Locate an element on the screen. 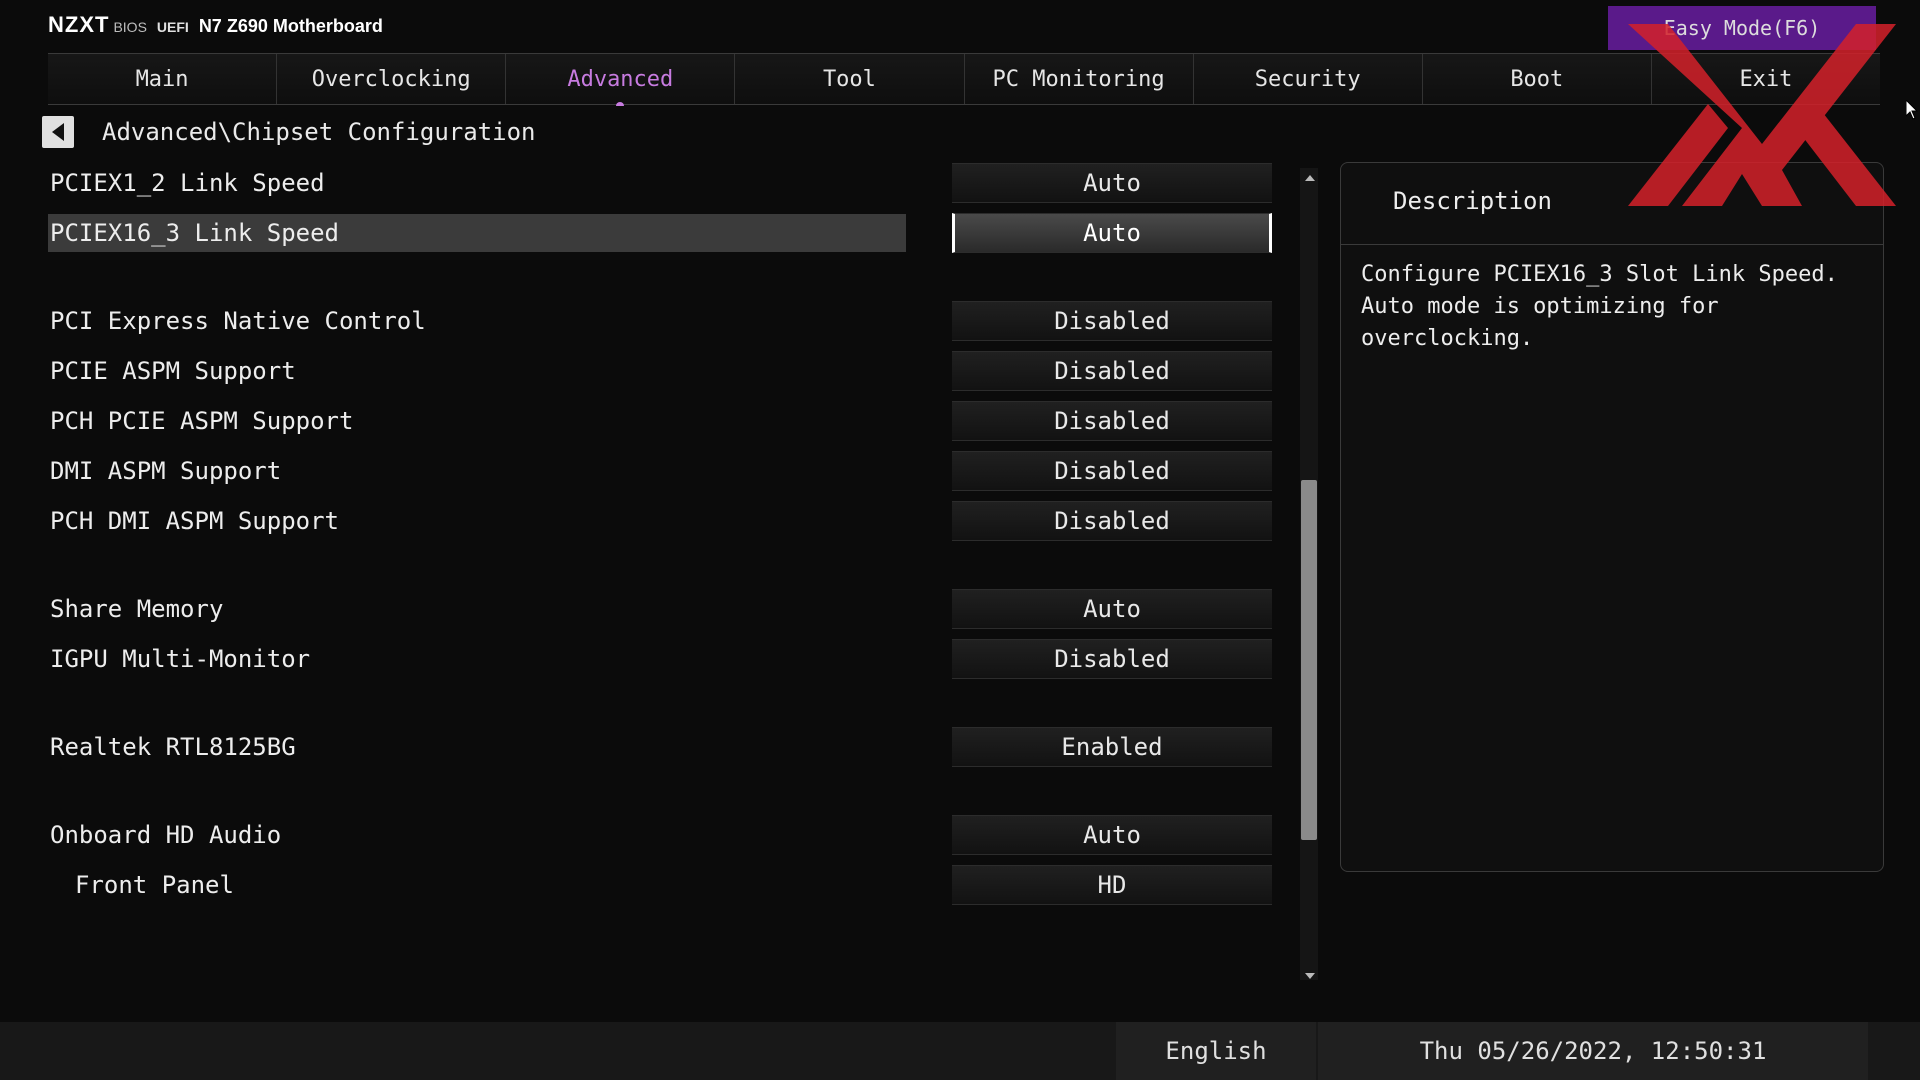  easy-mode-button: Easy Mode(F6) is located at coordinates (1742, 28).